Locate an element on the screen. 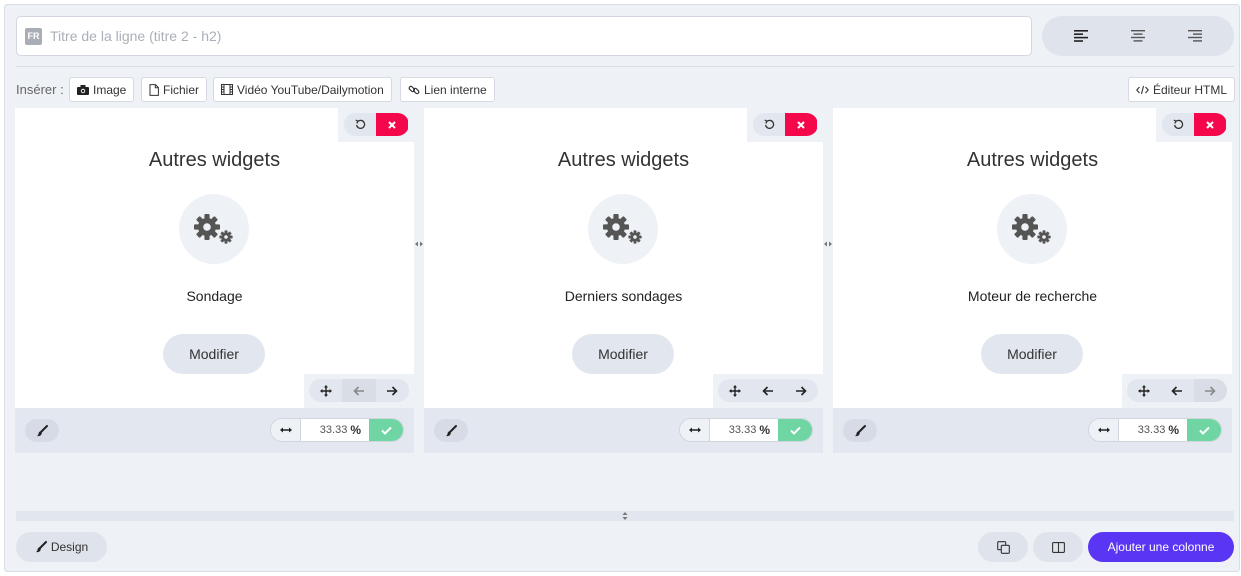  row-design-button: Design is located at coordinates (61, 547).